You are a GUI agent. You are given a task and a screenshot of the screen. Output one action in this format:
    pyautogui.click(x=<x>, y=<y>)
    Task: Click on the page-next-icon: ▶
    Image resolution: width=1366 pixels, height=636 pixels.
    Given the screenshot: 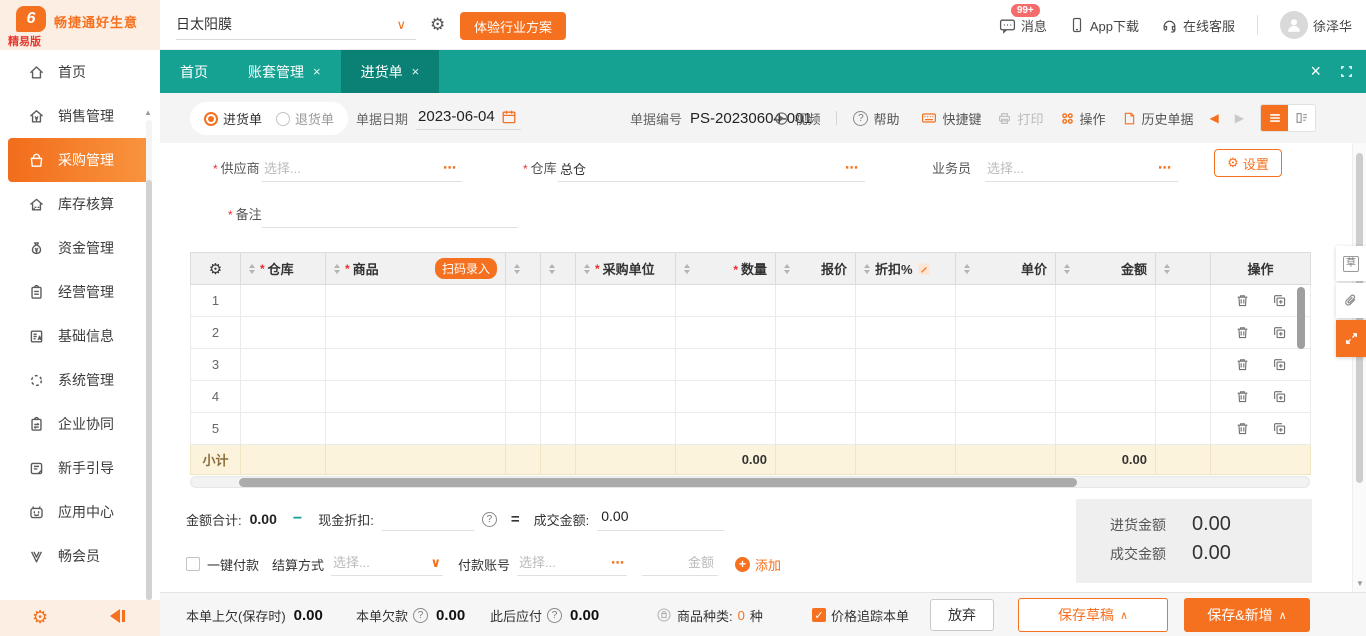 What is the action you would take?
    pyautogui.click(x=1239, y=118)
    